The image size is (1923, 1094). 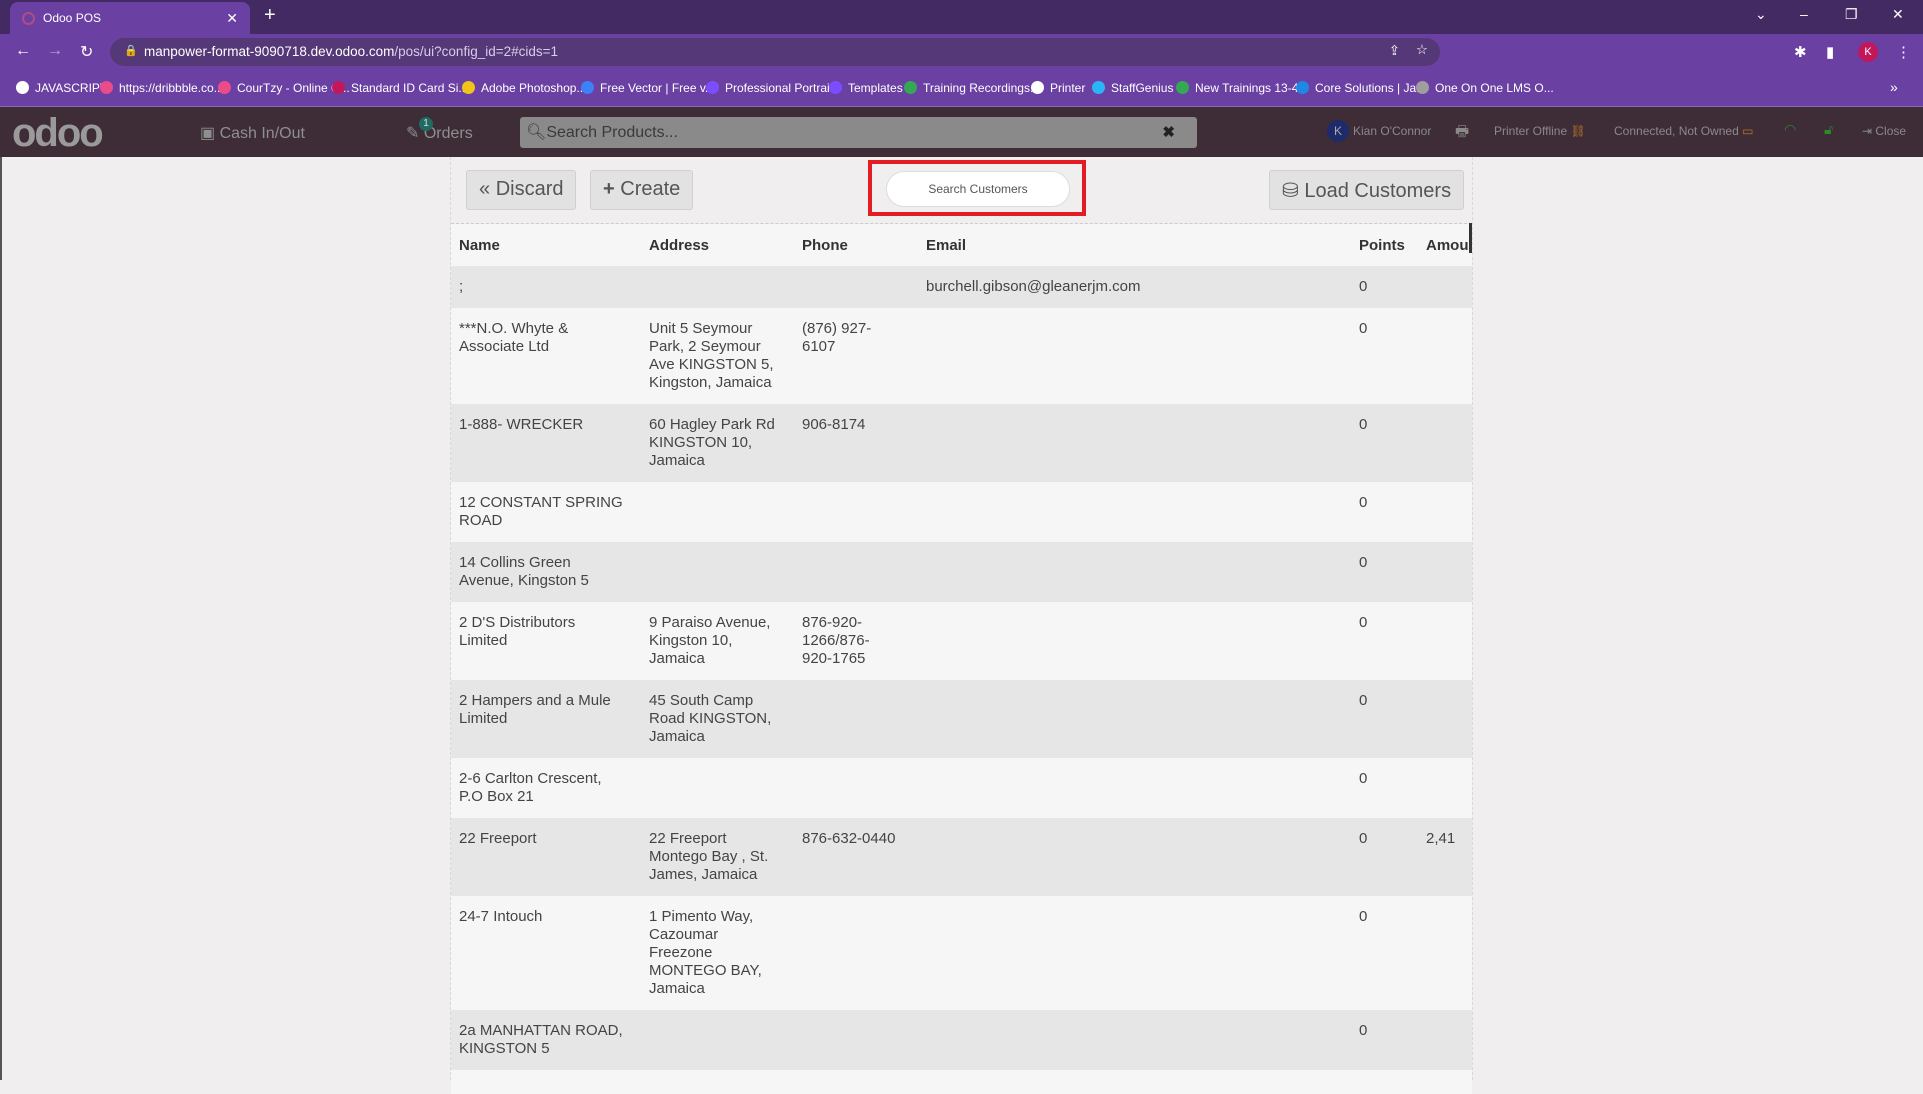 I want to click on printer-icon: 🖶, so click(x=1462, y=133).